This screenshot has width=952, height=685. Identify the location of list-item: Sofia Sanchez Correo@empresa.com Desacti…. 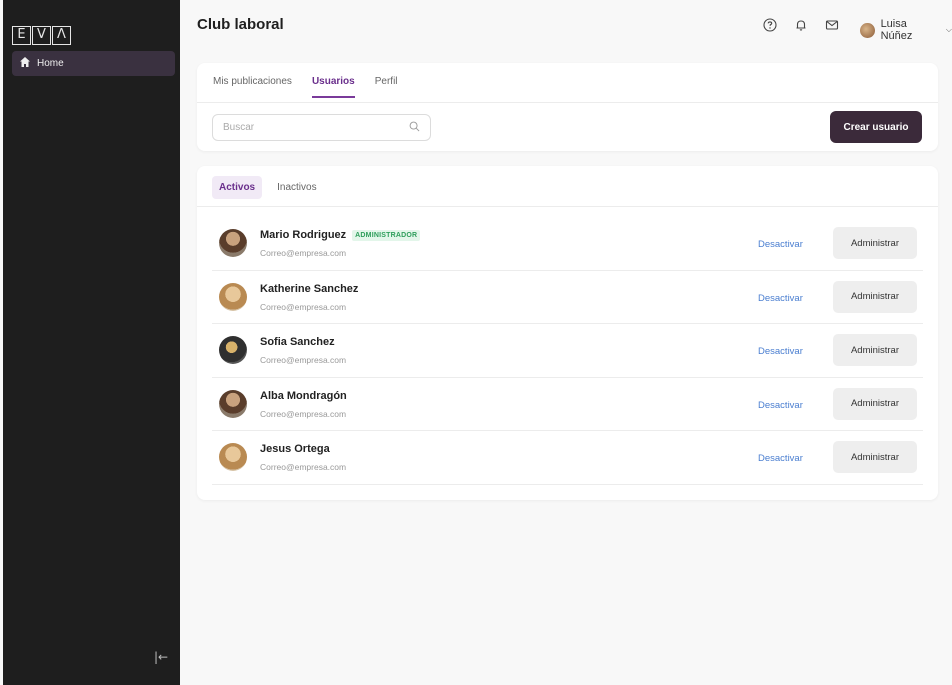
(567, 351).